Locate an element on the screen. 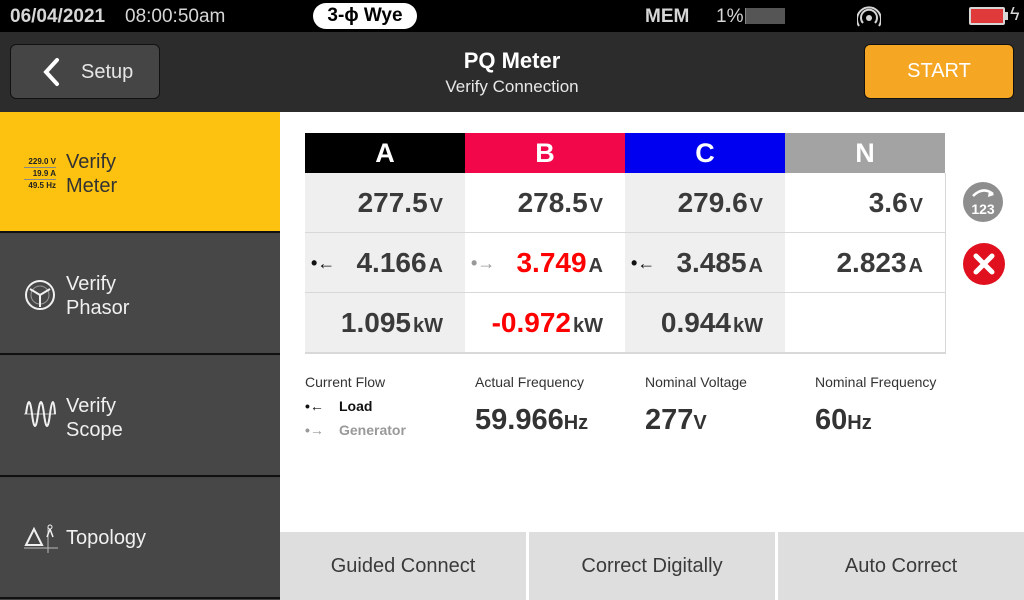 This screenshot has height=600, width=1024. phase-header-b: B is located at coordinates (545, 153).